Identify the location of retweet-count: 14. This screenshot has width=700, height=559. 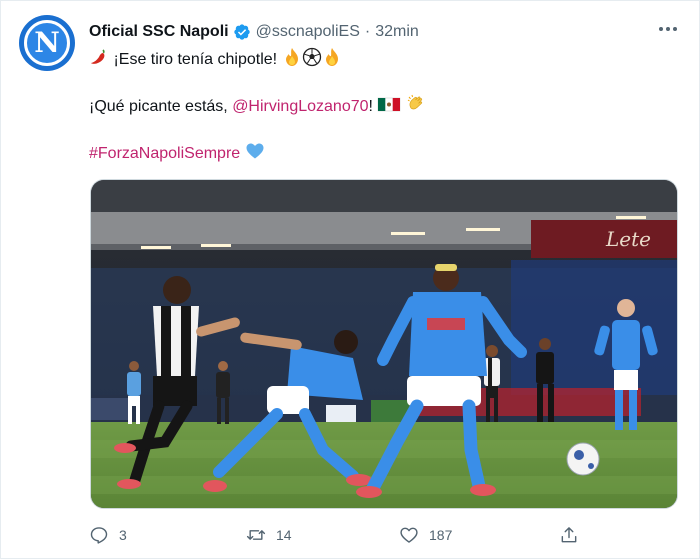
(284, 535).